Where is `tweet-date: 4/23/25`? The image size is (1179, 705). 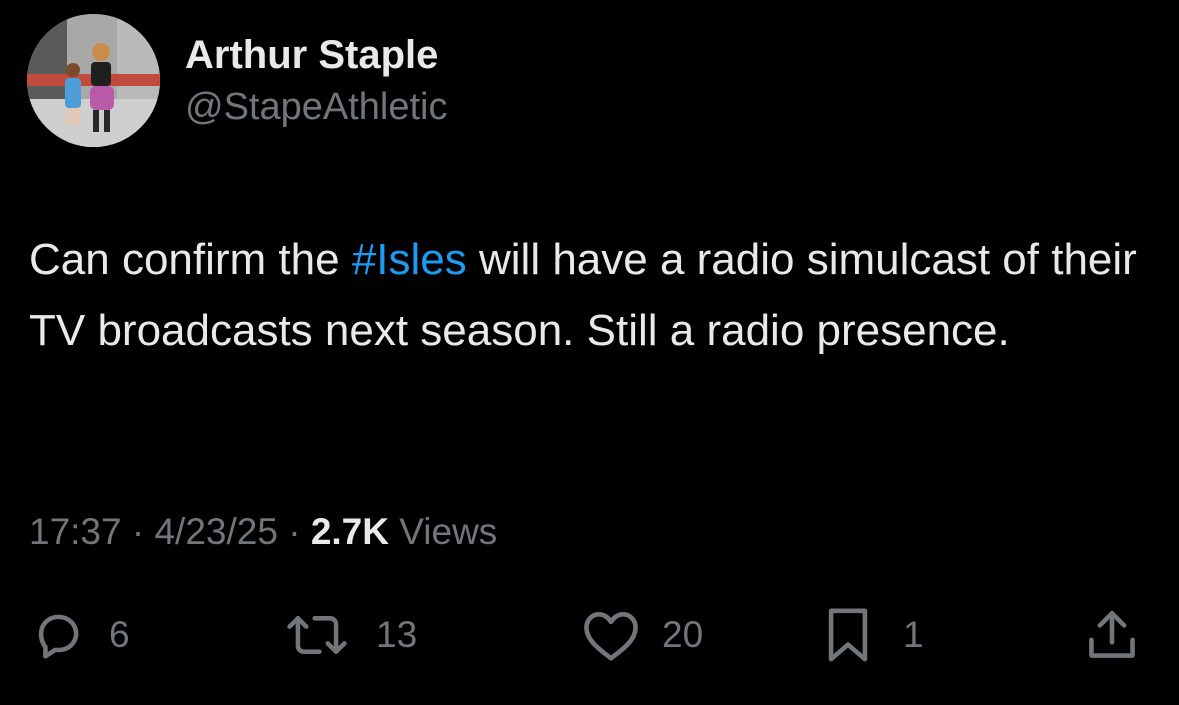 tweet-date: 4/23/25 is located at coordinates (215, 531).